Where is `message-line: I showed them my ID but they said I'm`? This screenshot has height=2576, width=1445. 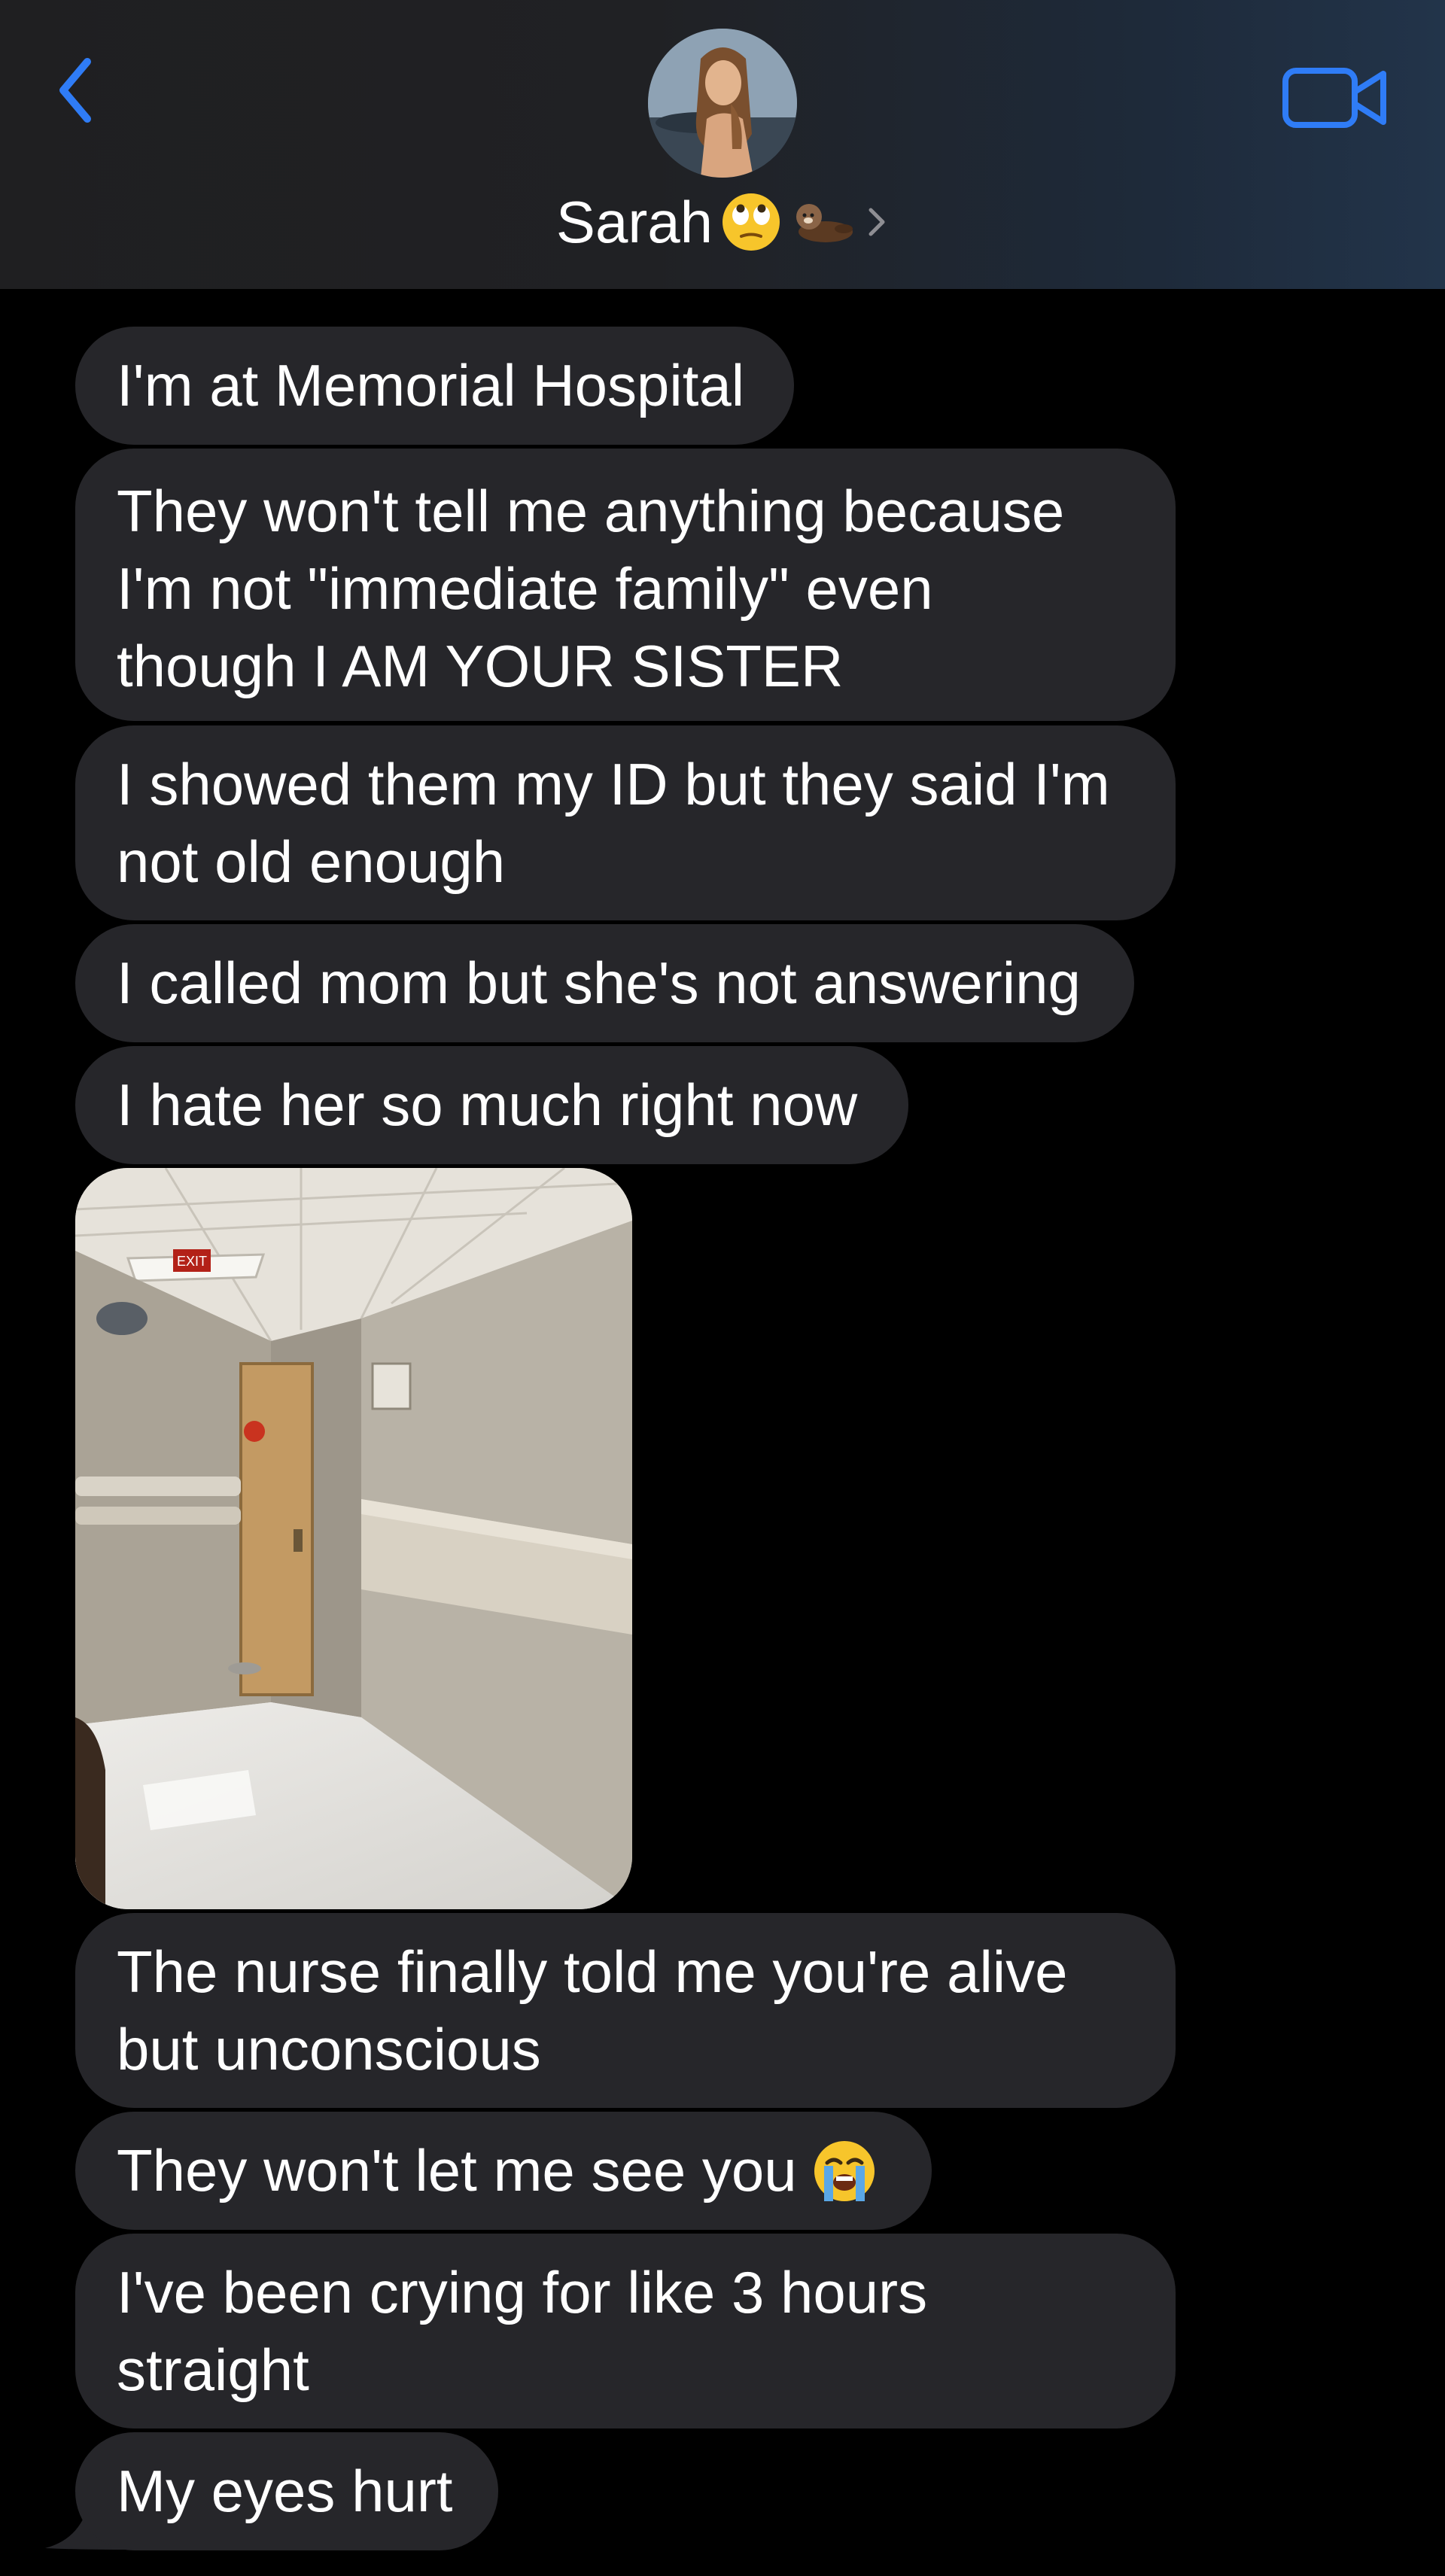 message-line: I showed them my ID but they said I'm is located at coordinates (613, 783).